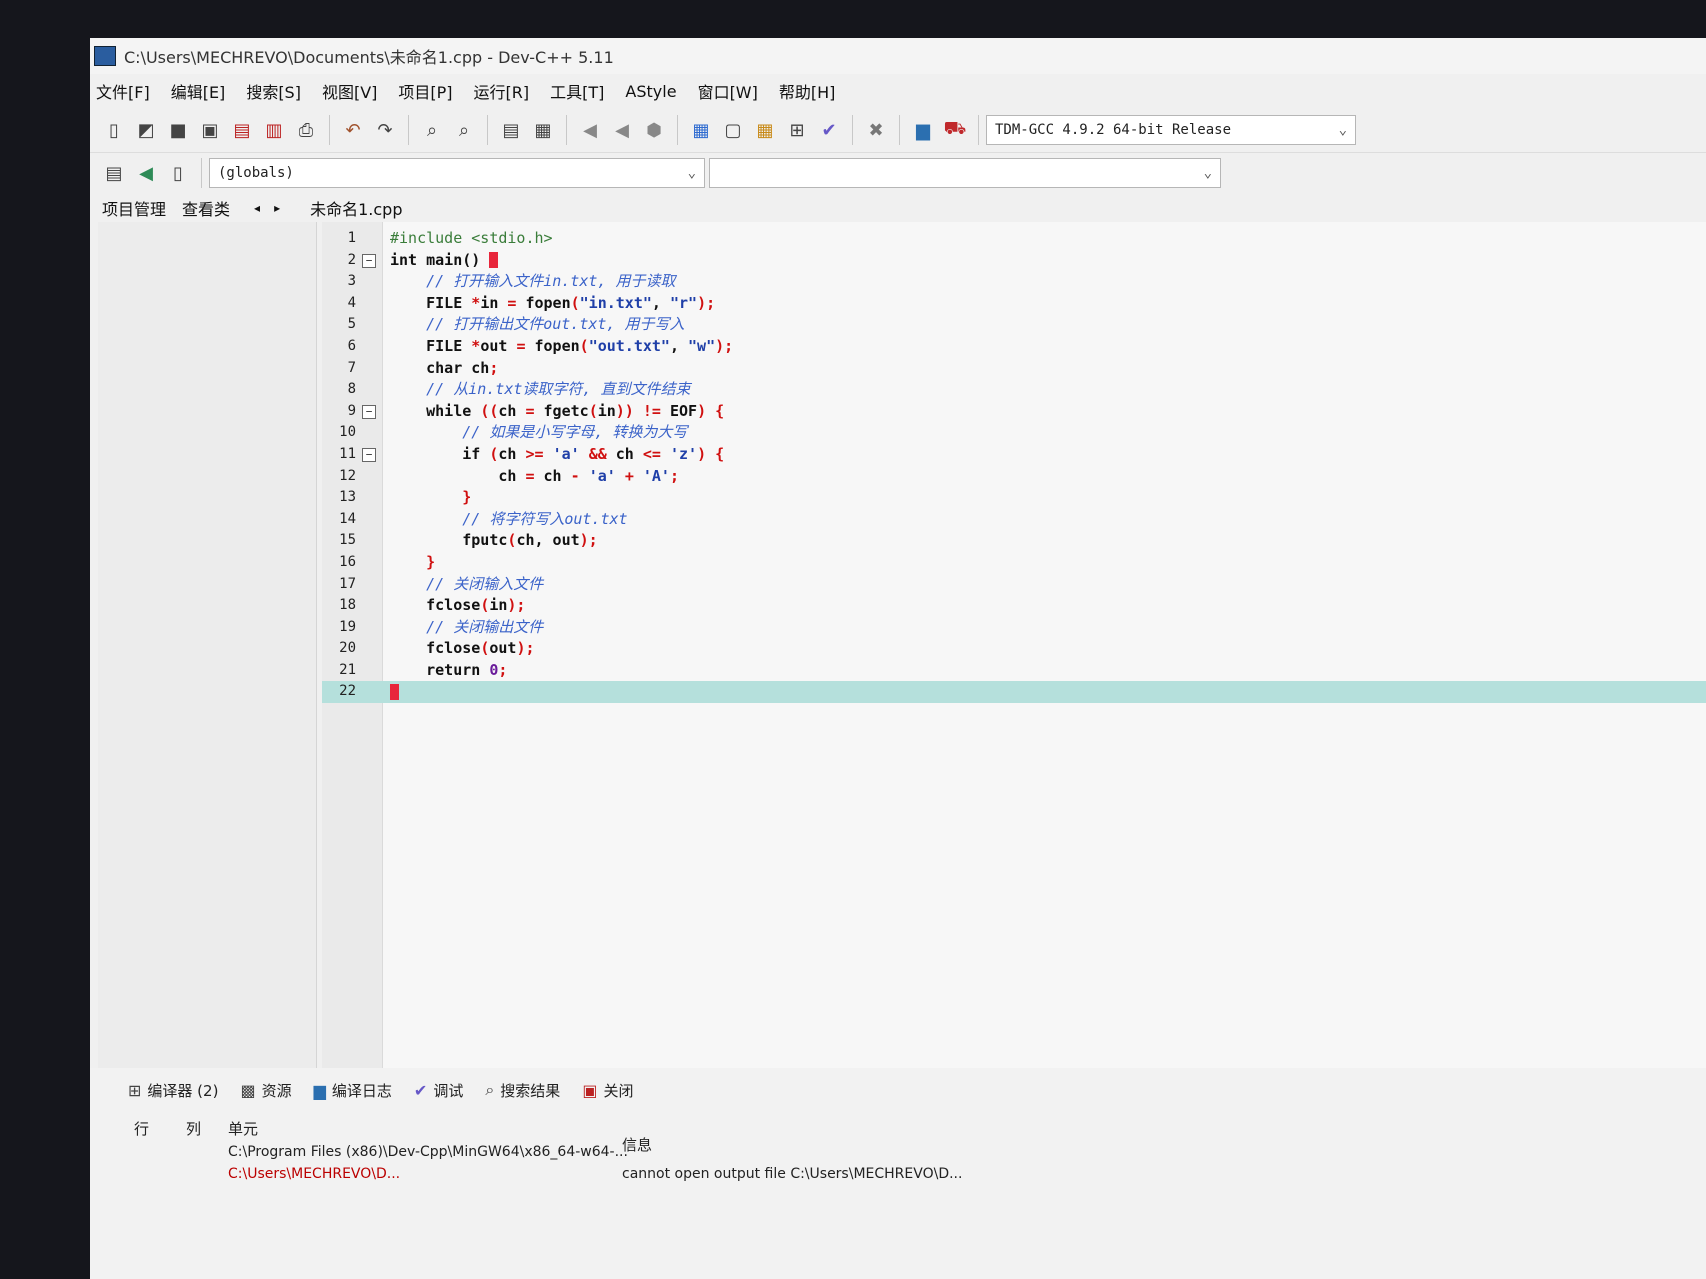 The height and width of the screenshot is (1279, 1706). What do you see at coordinates (1014, 541) in the screenshot?
I see `code-line: 15 fputc(ch, out);` at bounding box center [1014, 541].